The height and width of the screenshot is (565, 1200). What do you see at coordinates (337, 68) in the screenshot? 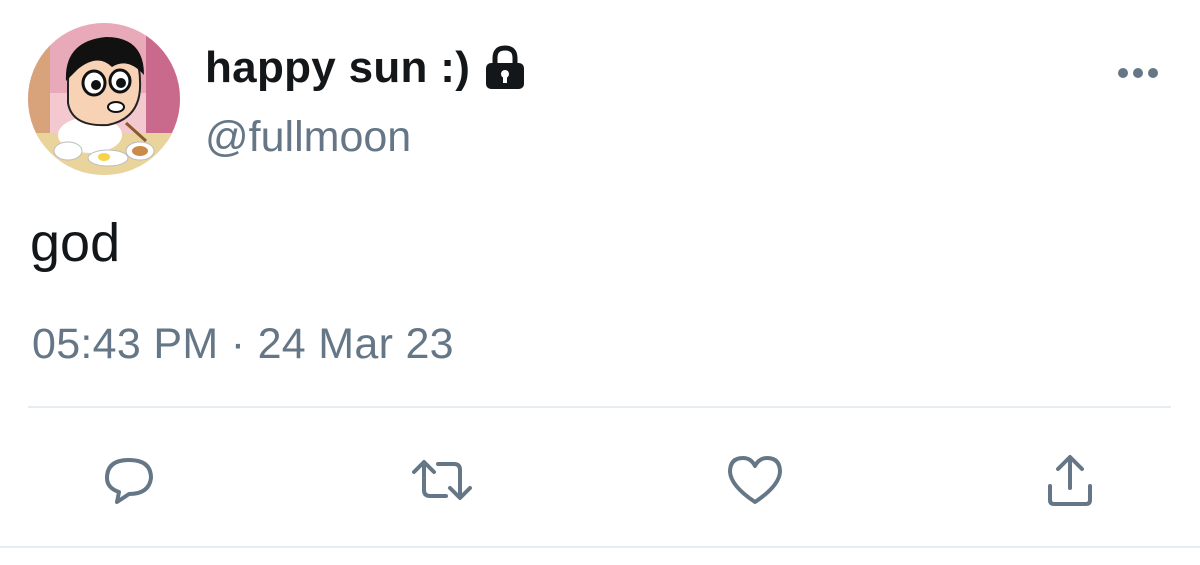
I see `display-name: happy sun :)` at bounding box center [337, 68].